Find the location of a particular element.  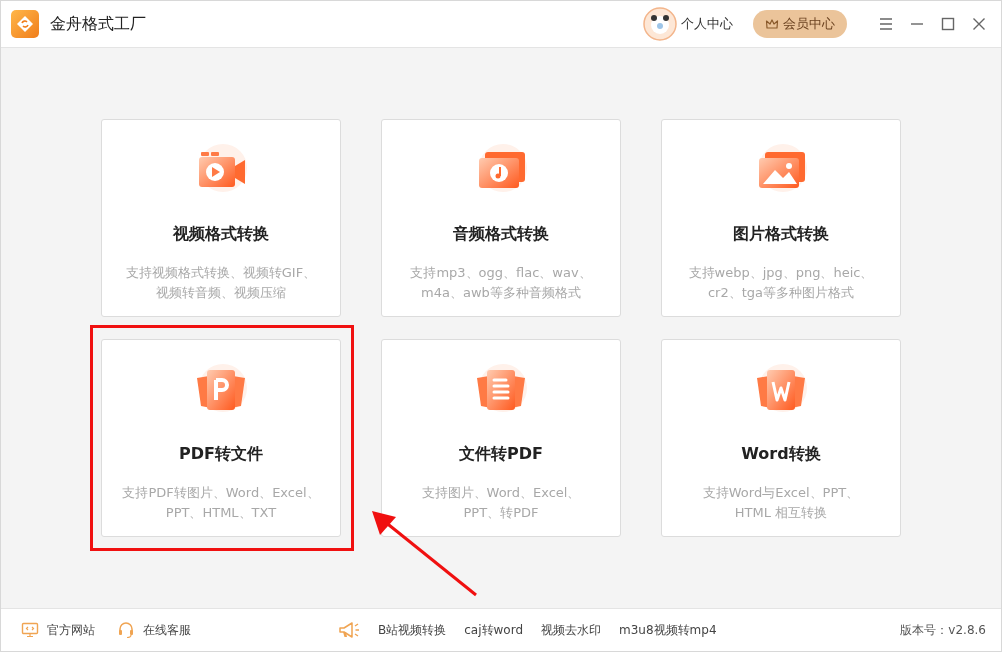

app-logo-icon is located at coordinates (25, 24).